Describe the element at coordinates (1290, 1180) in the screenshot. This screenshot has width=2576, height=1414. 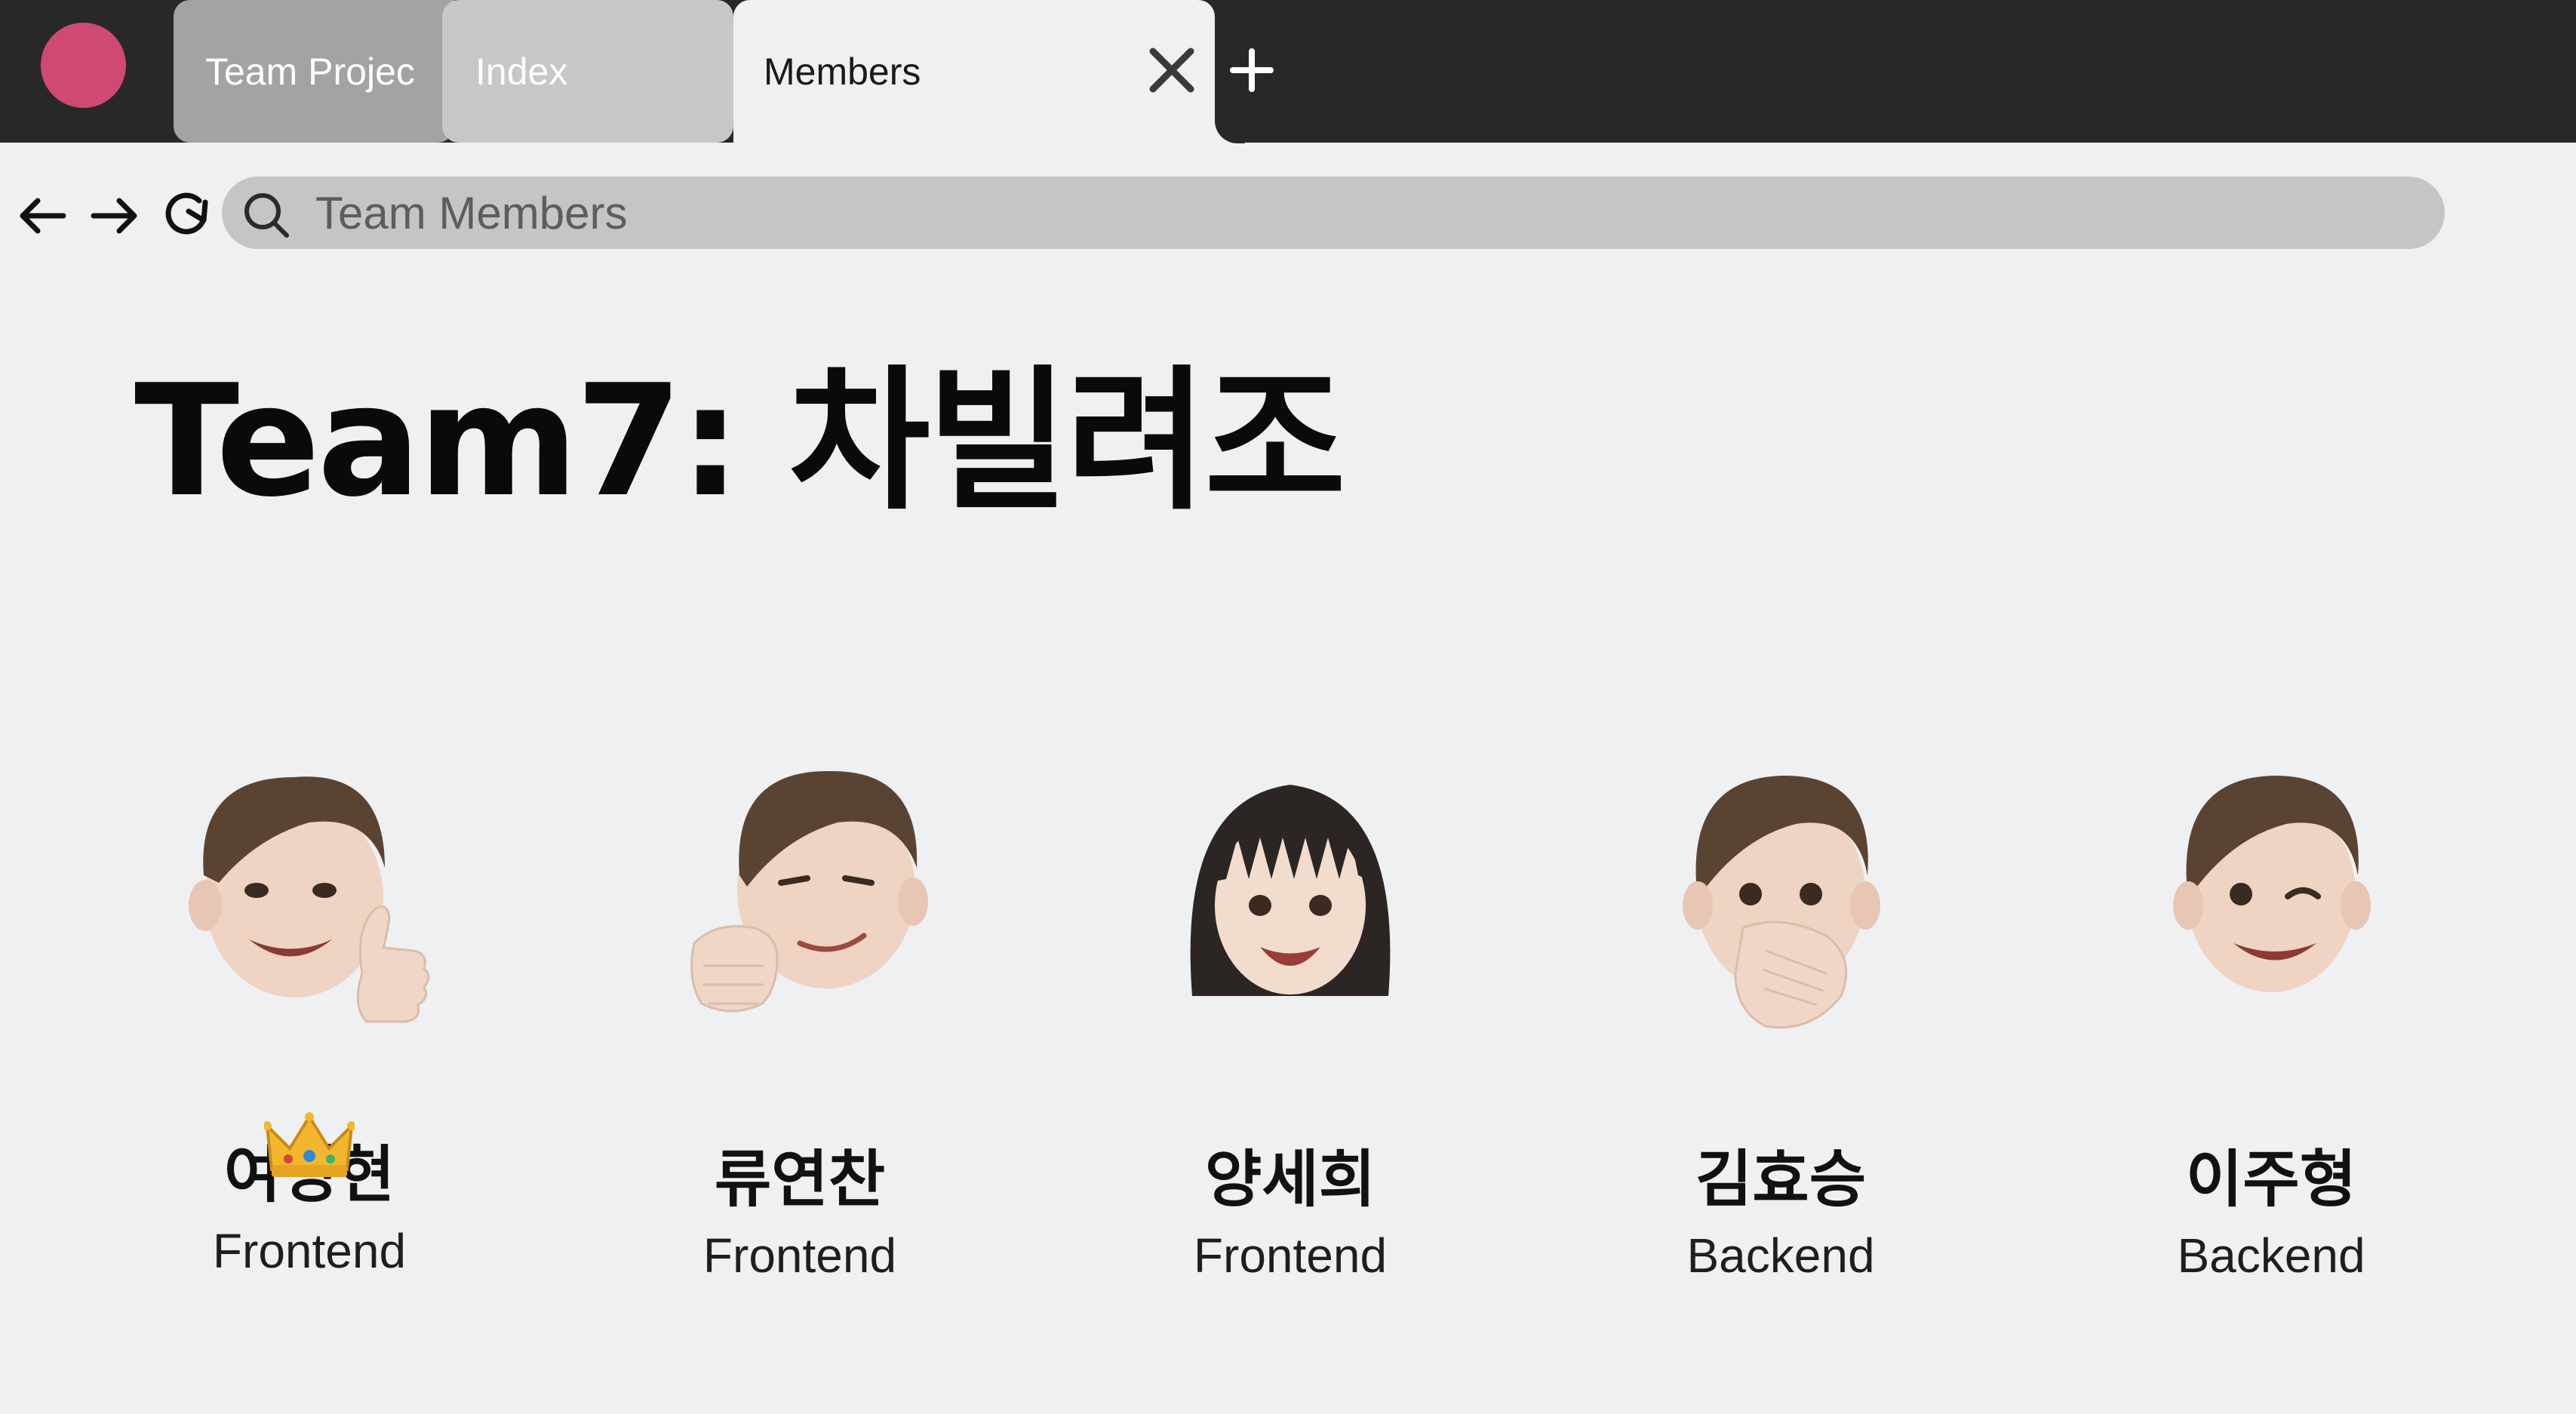
I see `member-name: 양세희` at that location.